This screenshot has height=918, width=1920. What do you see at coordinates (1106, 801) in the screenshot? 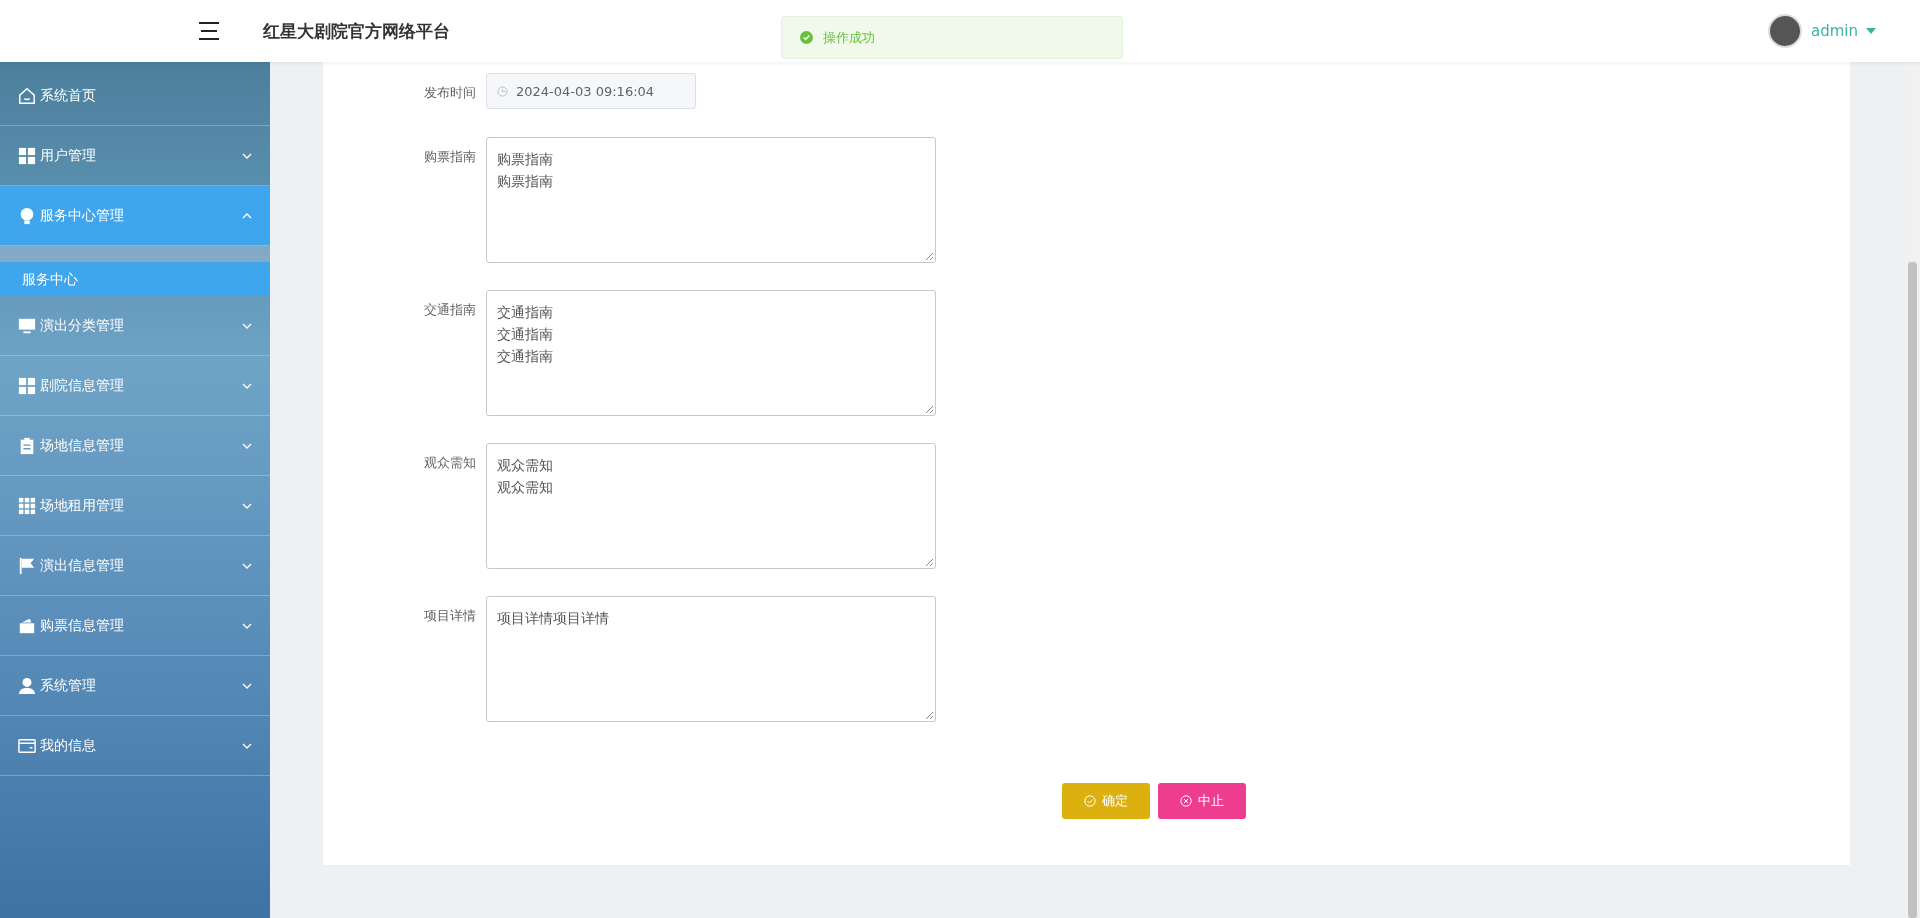
I see `confirm-button: 确定` at bounding box center [1106, 801].